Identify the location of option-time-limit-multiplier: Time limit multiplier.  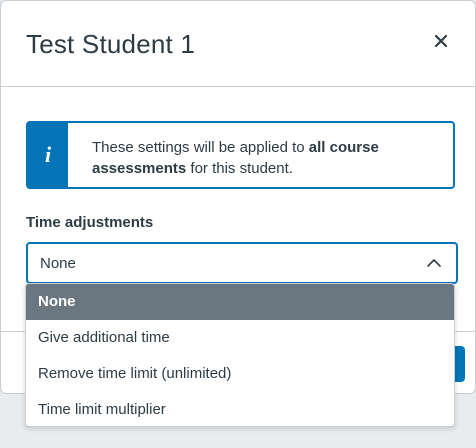
(240, 409).